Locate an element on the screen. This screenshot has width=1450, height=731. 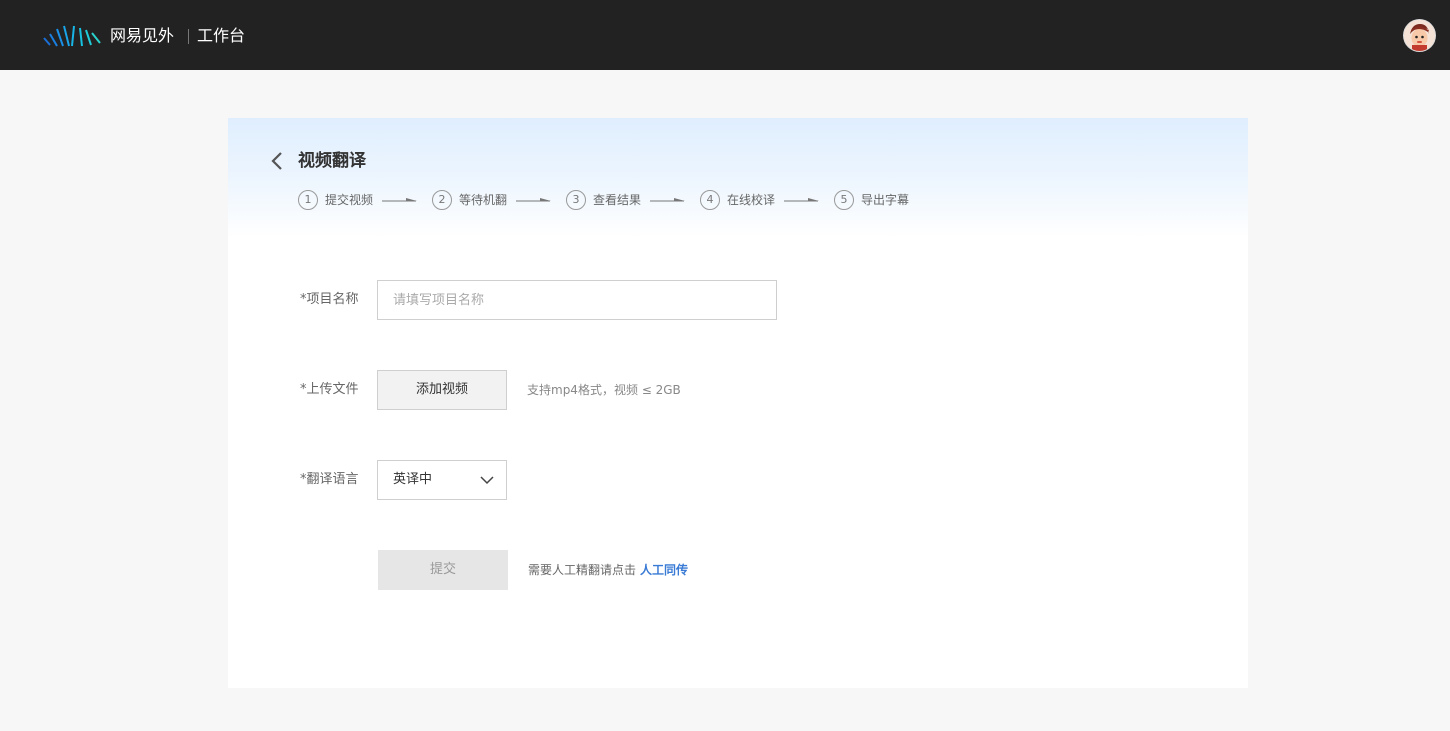
submit-button: 提交 is located at coordinates (443, 570).